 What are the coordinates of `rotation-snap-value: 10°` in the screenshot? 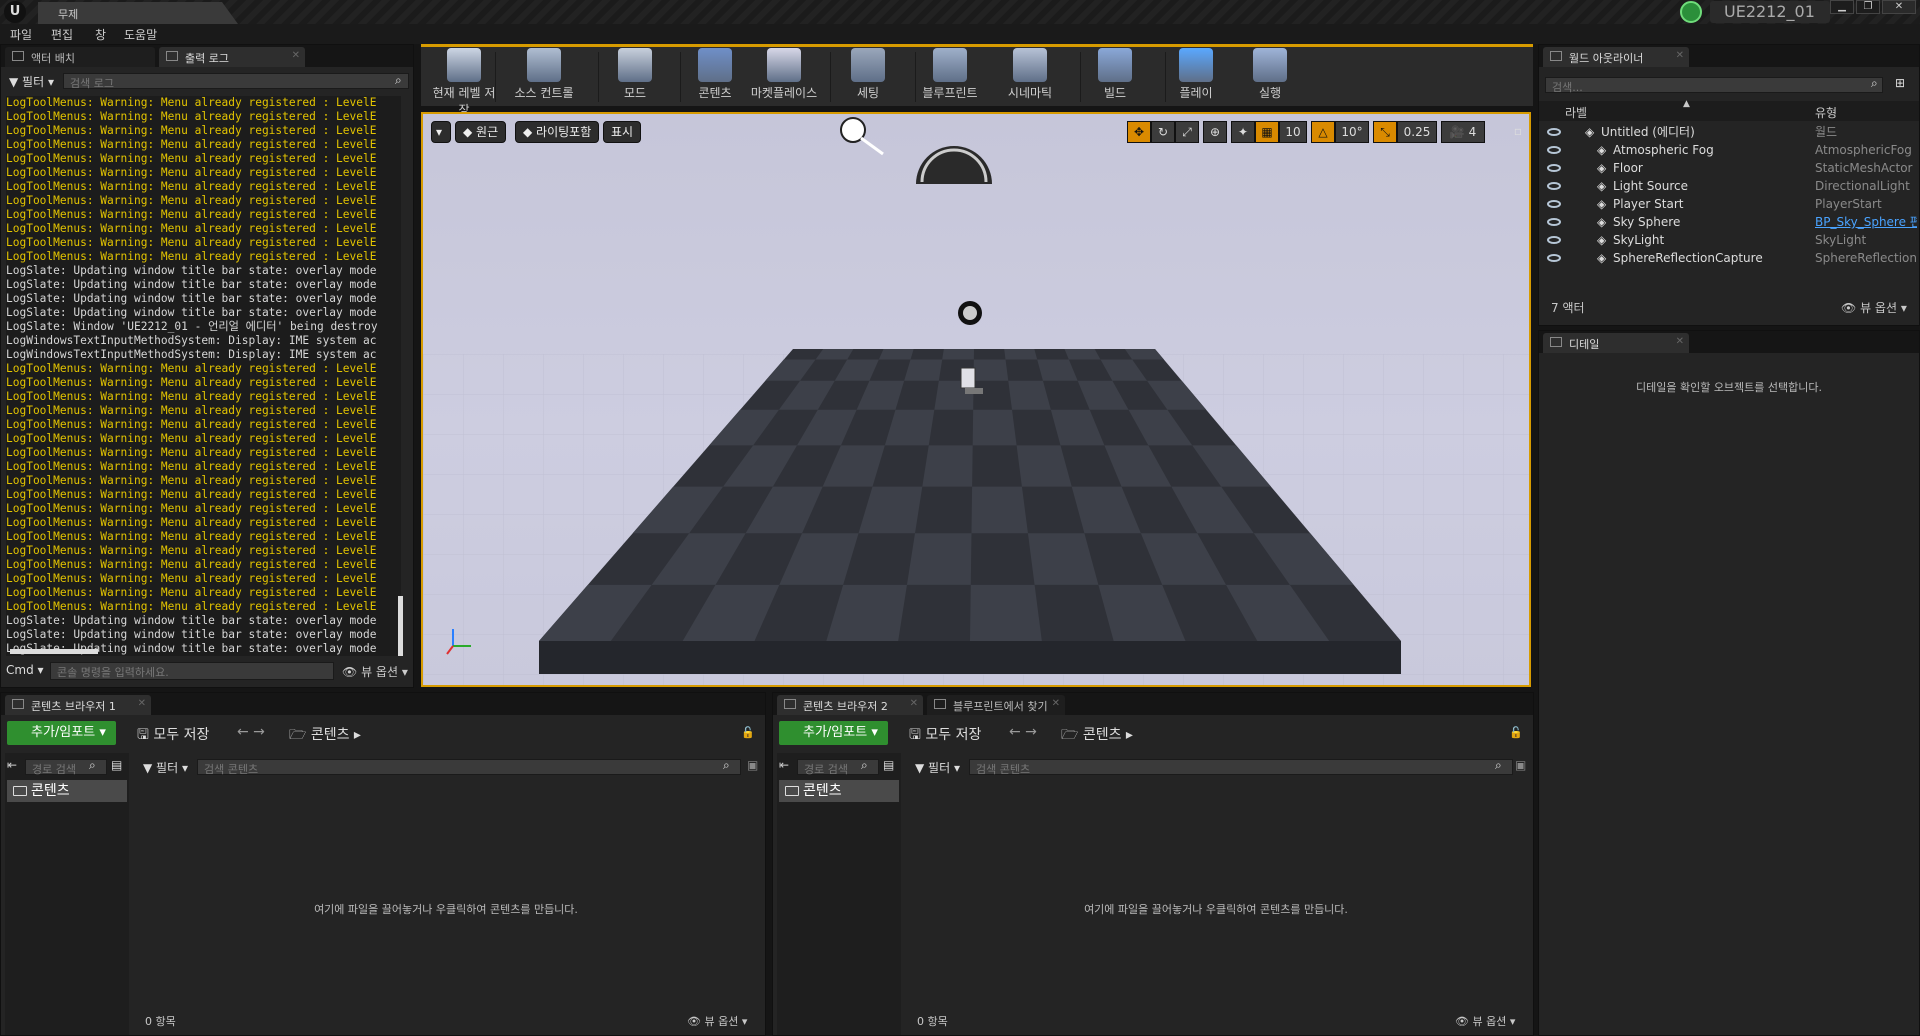 It's located at (1352, 132).